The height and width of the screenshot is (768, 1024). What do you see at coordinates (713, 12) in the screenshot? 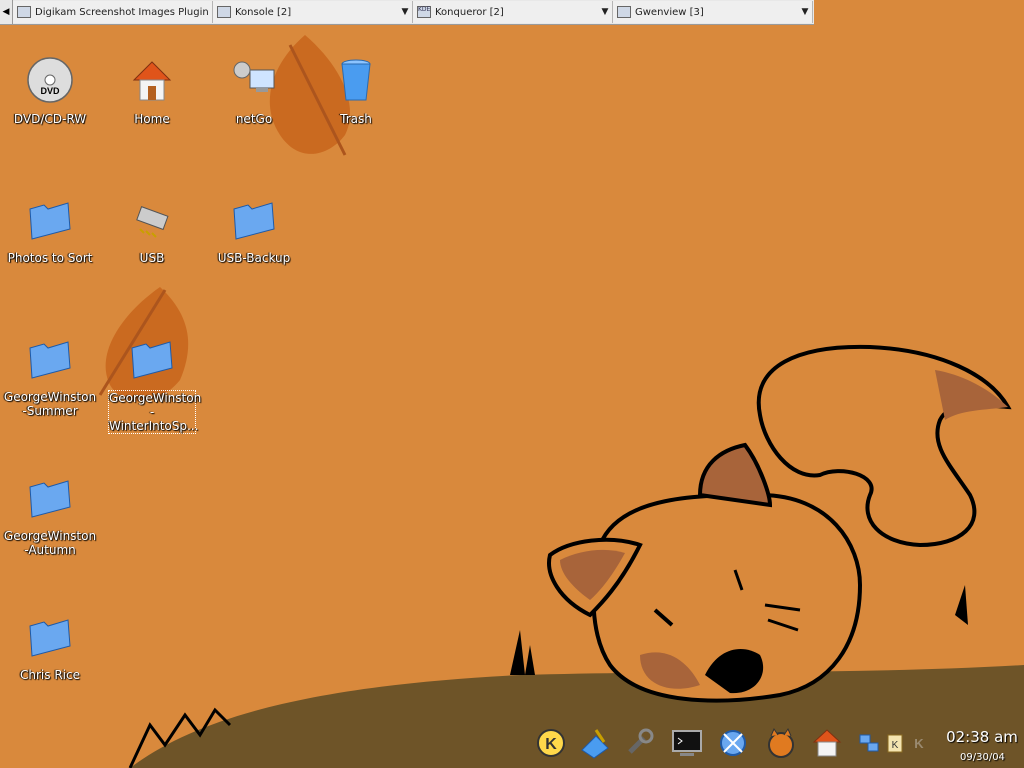
I see `task-gwenview: Gwenview [3] ▼` at bounding box center [713, 12].